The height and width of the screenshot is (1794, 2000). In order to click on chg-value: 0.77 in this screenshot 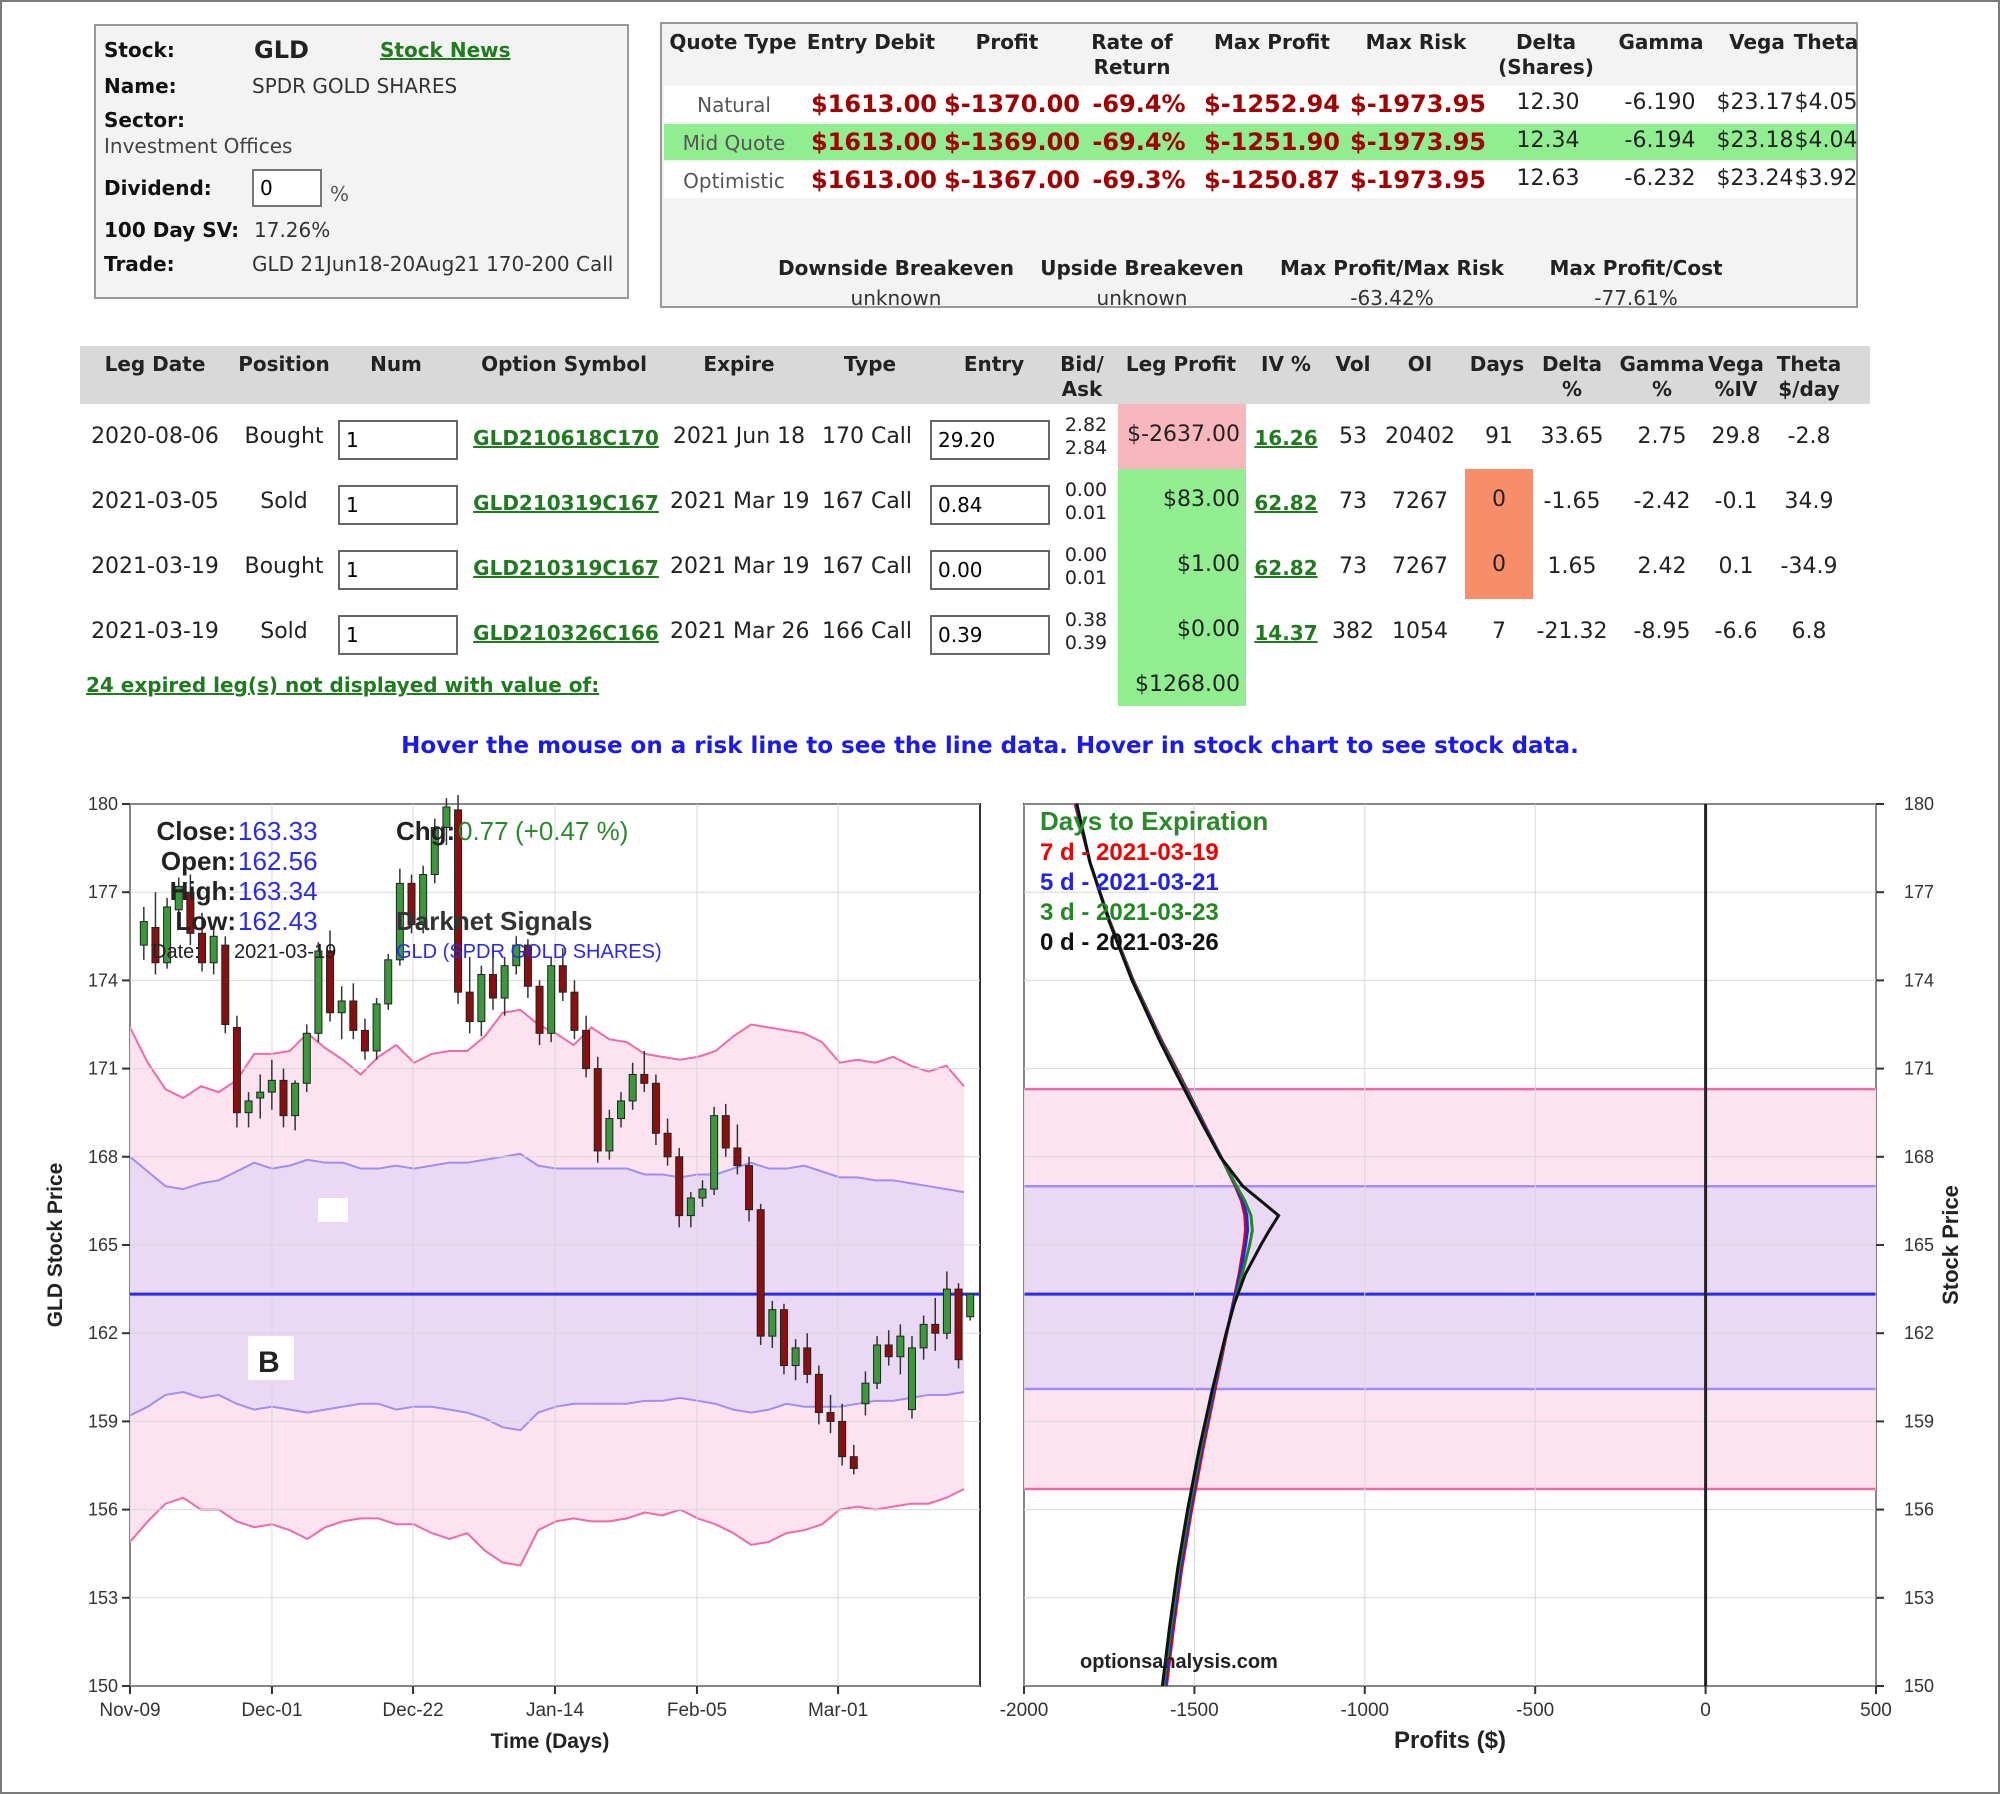, I will do `click(483, 831)`.